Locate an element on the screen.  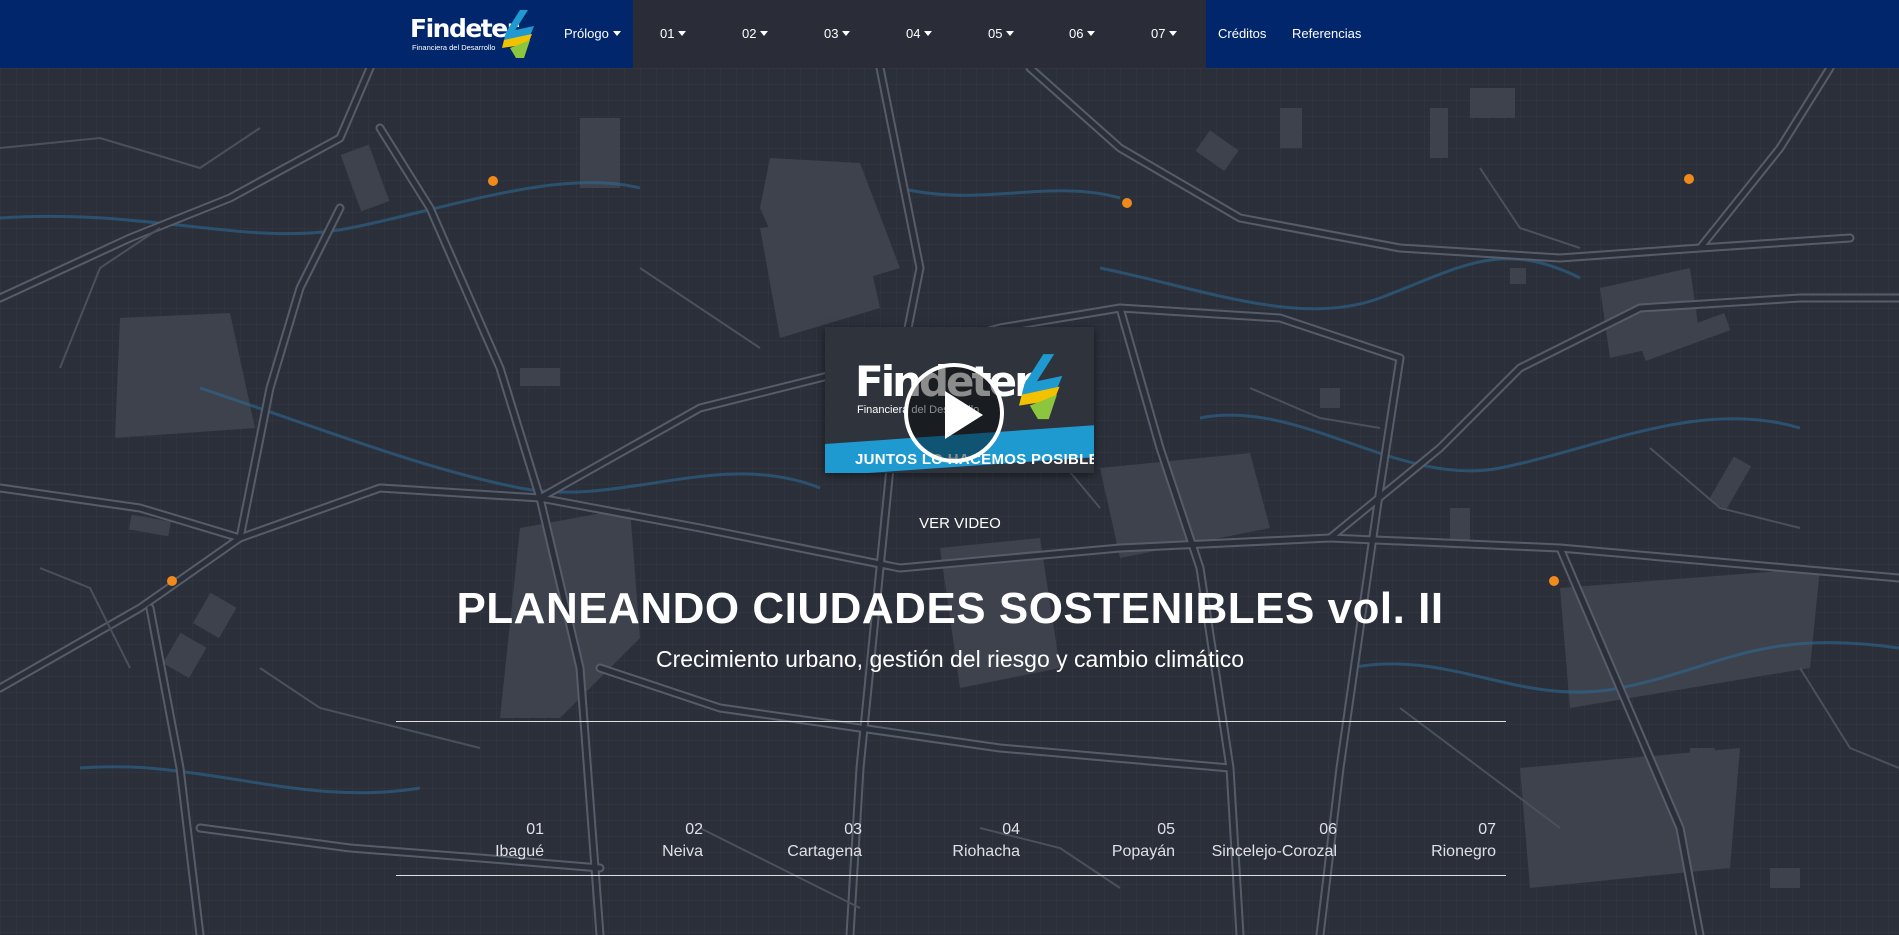
city-number: 02 is located at coordinates (694, 829).